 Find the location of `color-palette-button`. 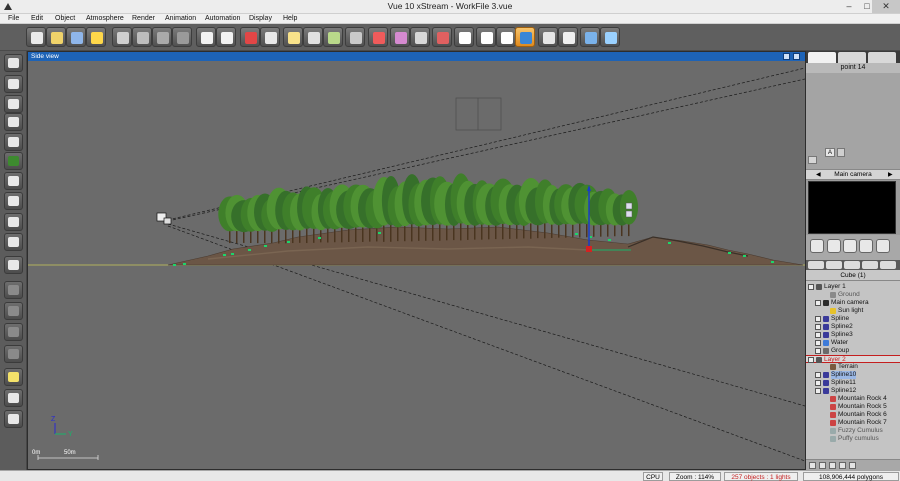

color-palette-button is located at coordinates (378, 37).